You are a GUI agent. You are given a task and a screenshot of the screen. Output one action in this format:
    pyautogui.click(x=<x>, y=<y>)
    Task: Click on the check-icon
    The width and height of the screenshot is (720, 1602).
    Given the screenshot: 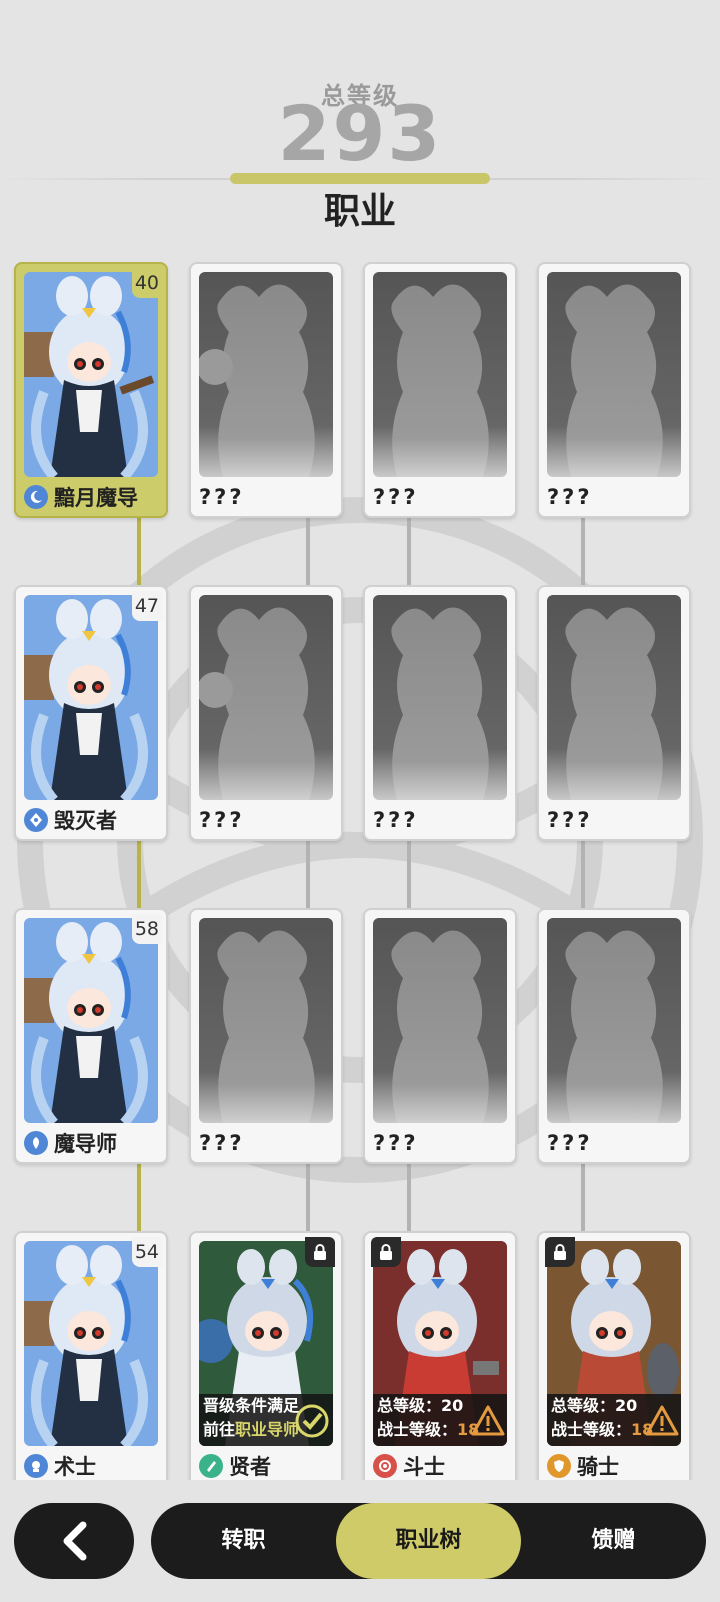 What is the action you would take?
    pyautogui.click(x=312, y=1421)
    